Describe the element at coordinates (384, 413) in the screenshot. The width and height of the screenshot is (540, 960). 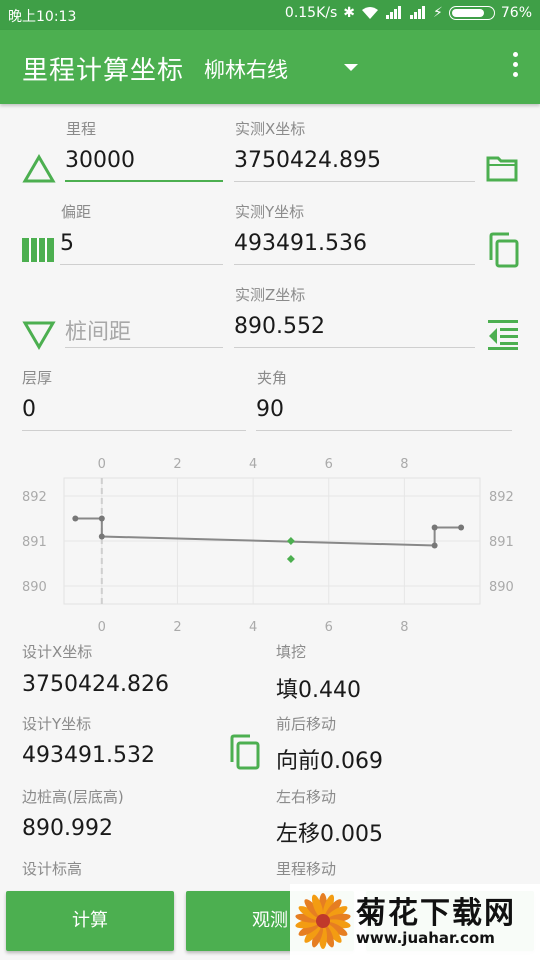
I see `angle-input: 90` at that location.